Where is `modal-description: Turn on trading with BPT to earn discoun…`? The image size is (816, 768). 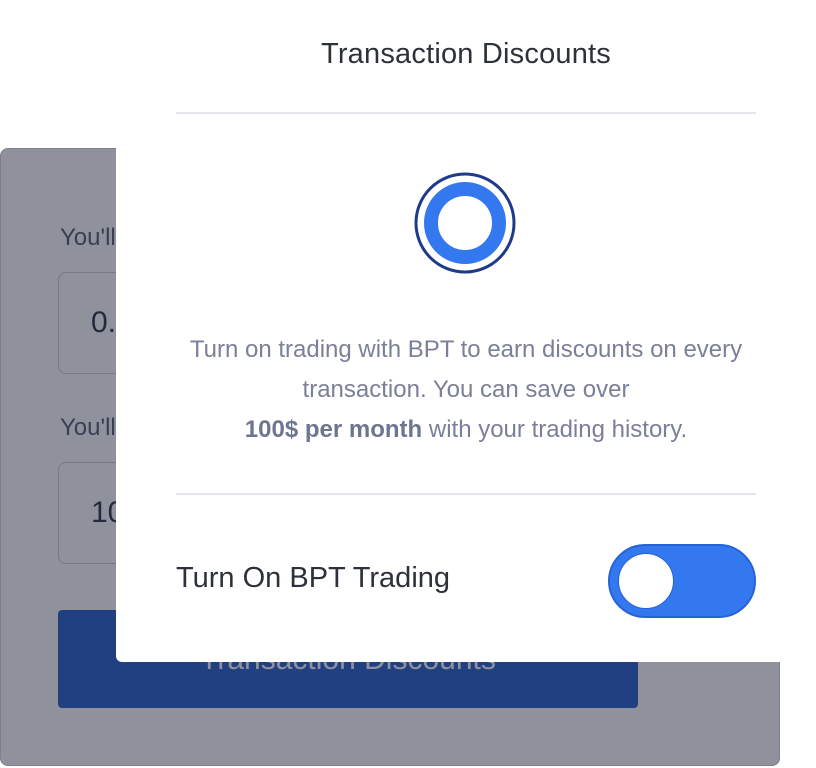 modal-description: Turn on trading with BPT to earn discoun… is located at coordinates (466, 390).